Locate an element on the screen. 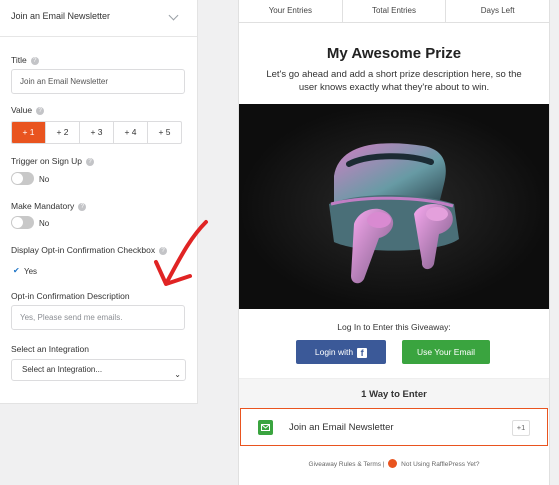  select-arrow-icon: ⌄ is located at coordinates (177, 374).